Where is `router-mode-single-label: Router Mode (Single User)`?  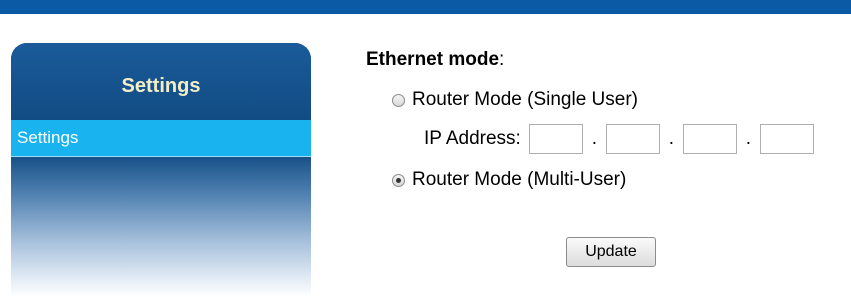 router-mode-single-label: Router Mode (Single User) is located at coordinates (525, 100).